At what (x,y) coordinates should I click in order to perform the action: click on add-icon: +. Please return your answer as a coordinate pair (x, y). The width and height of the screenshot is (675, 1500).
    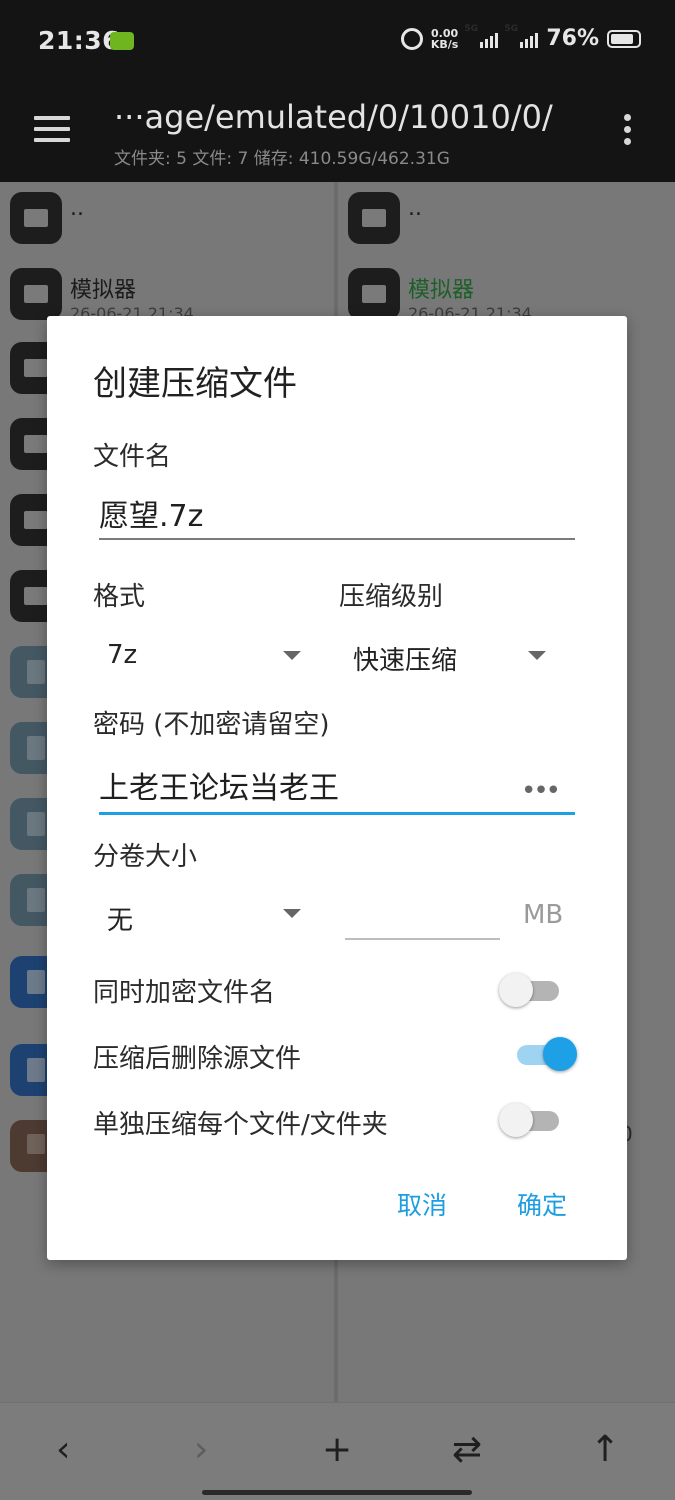
    Looking at the image, I should click on (337, 1449).